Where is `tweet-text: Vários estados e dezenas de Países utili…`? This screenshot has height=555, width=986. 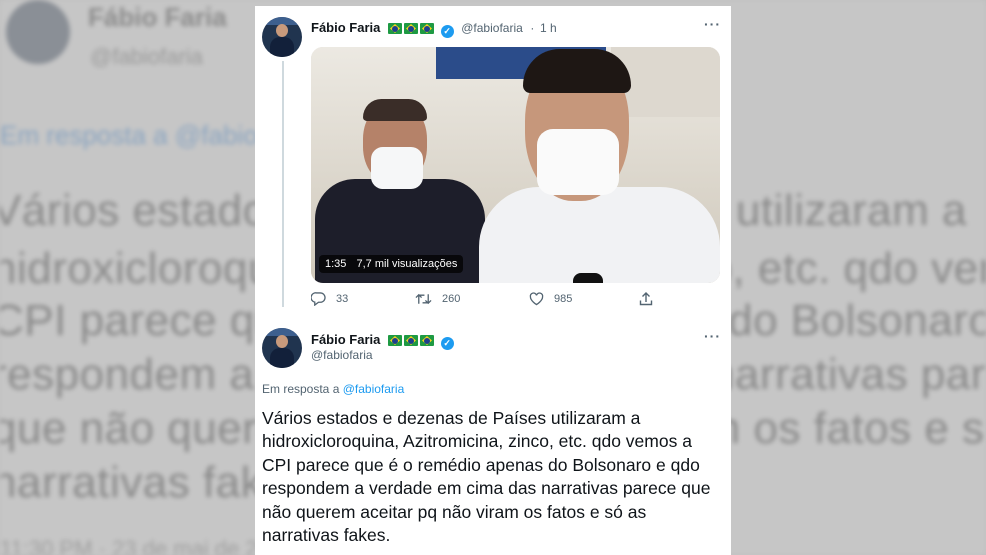 tweet-text: Vários estados e dezenas de Países utili… is located at coordinates (486, 477).